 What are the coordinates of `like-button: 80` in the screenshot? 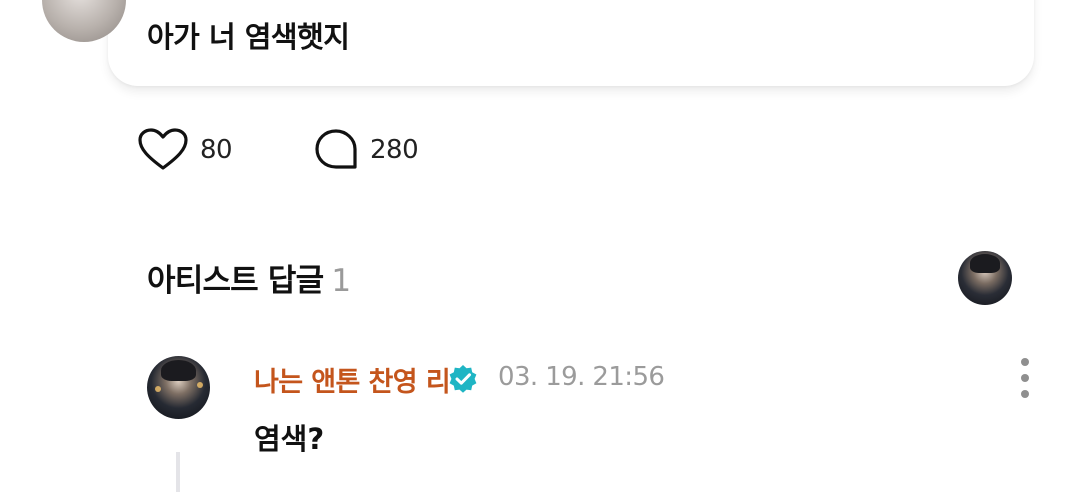 It's located at (185, 150).